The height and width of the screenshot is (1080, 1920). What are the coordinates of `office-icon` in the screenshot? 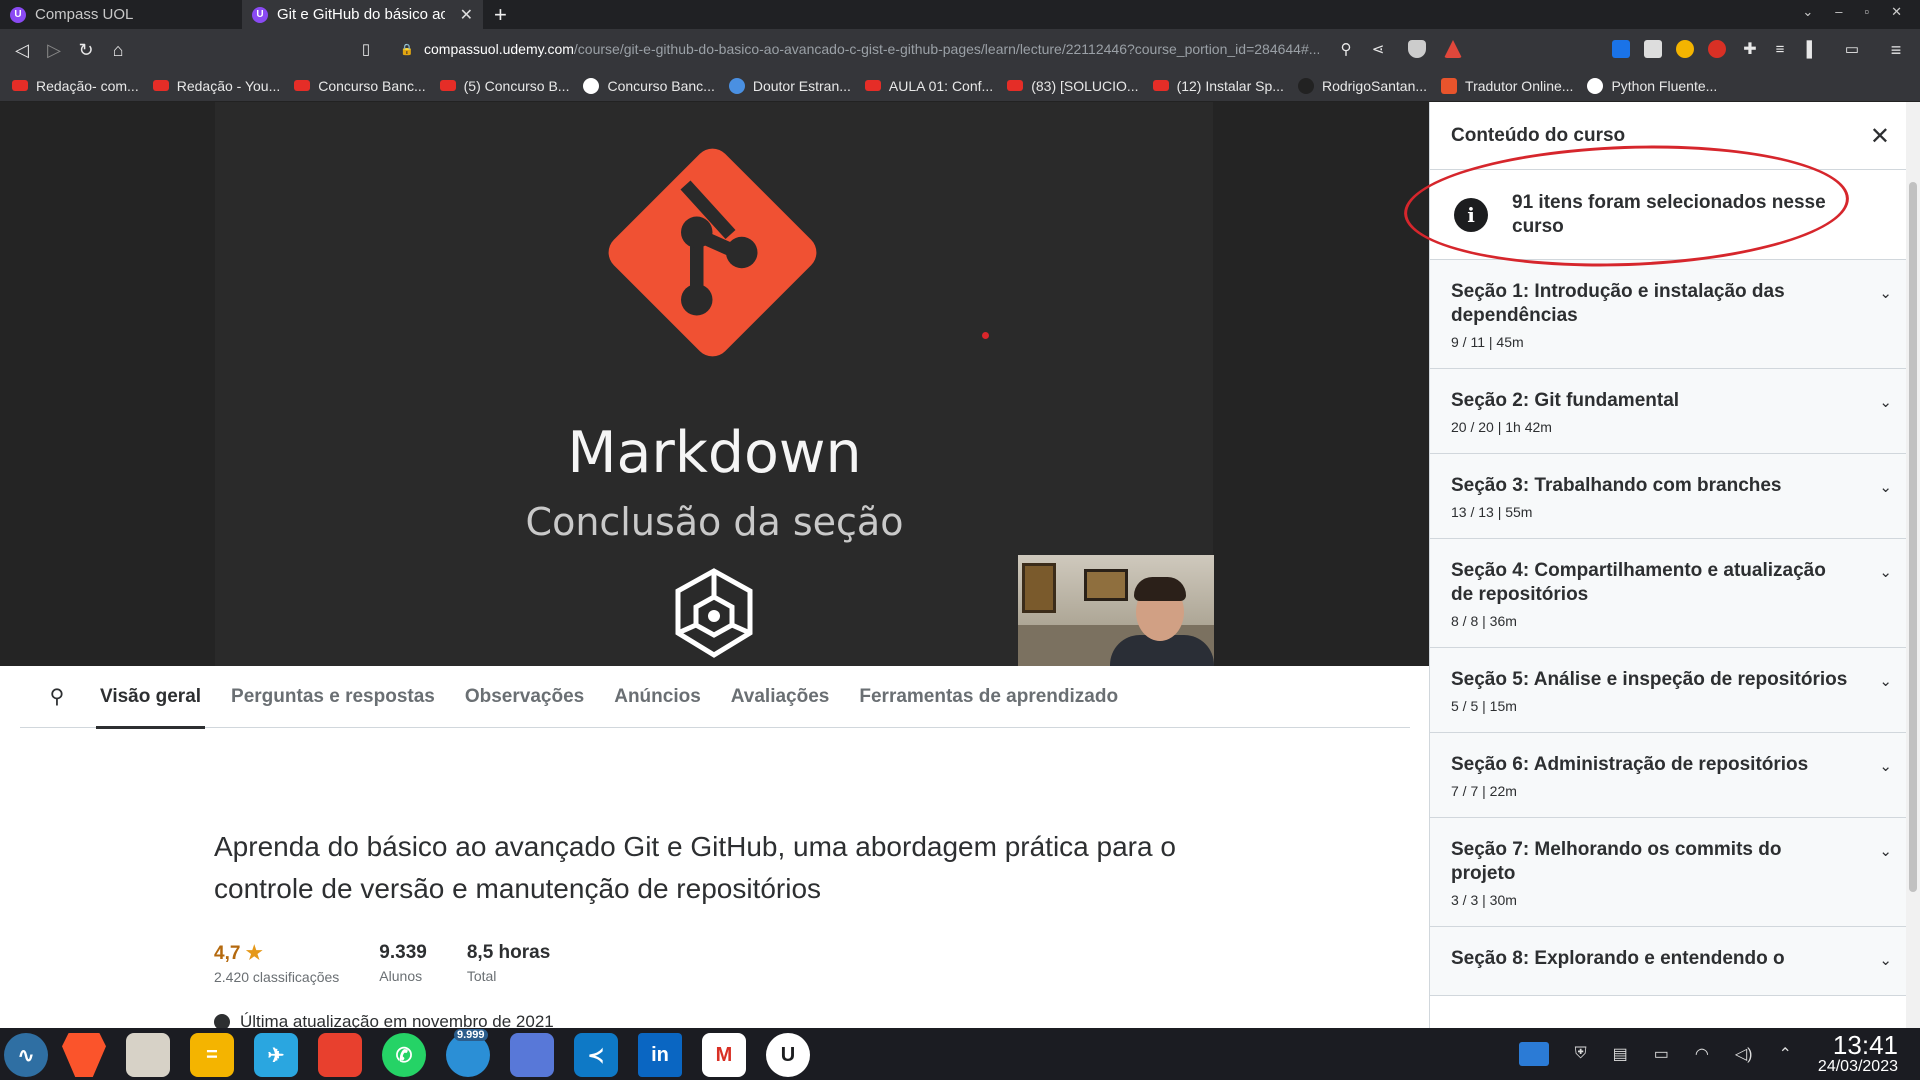 It's located at (340, 1055).